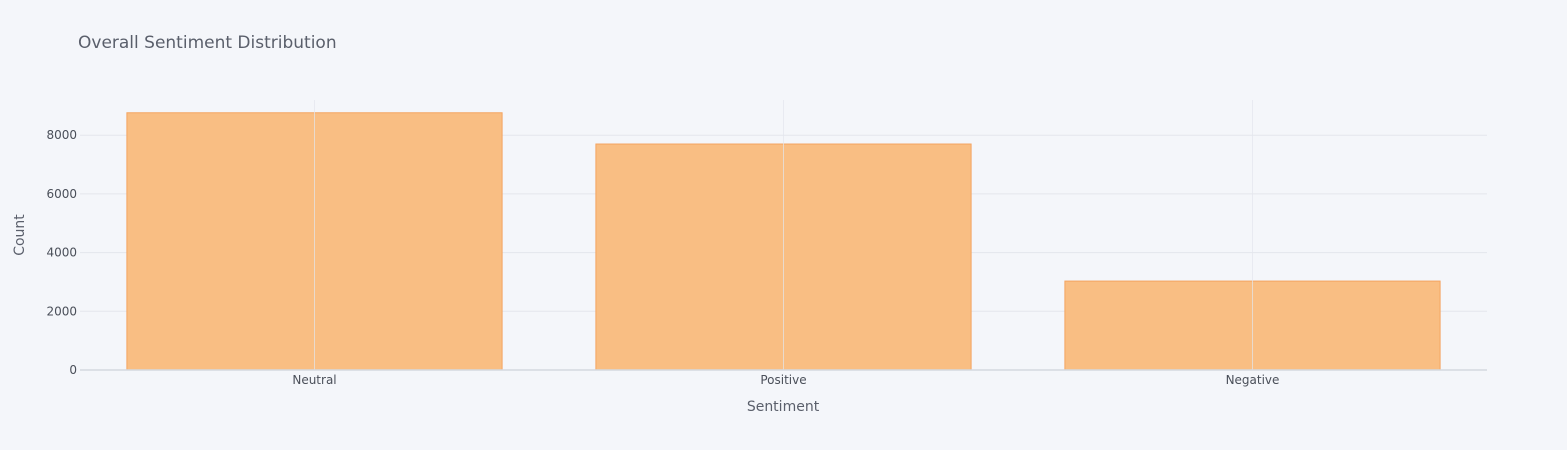 The height and width of the screenshot is (450, 1567). Describe the element at coordinates (61, 194) in the screenshot. I see `y-tick-label: 6000` at that location.